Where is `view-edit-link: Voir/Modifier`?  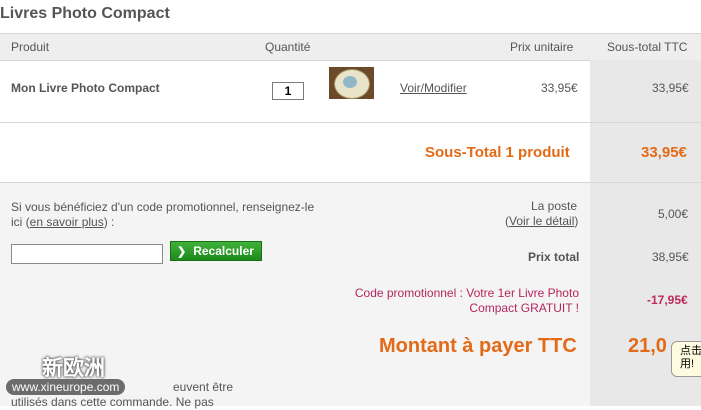 view-edit-link: Voir/Modifier is located at coordinates (433, 88).